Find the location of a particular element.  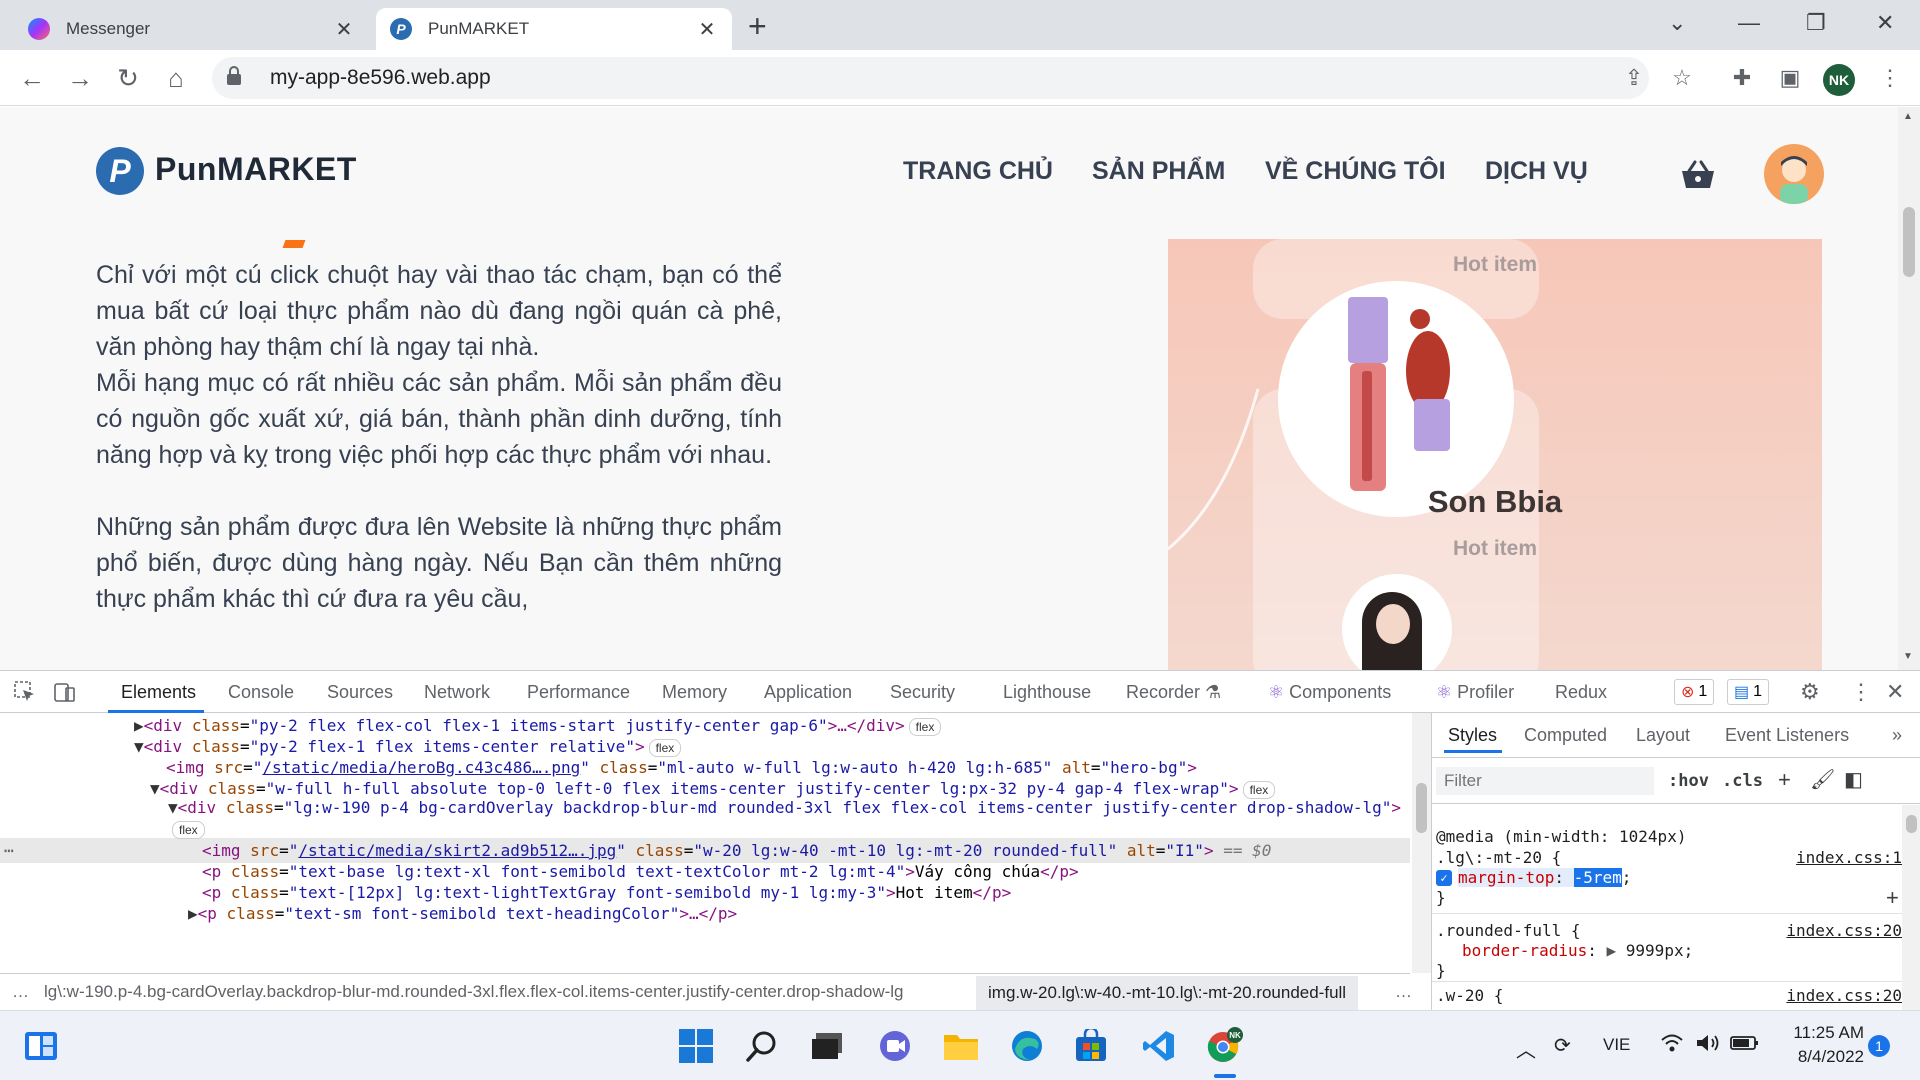

battery-icon is located at coordinates (1745, 1045).